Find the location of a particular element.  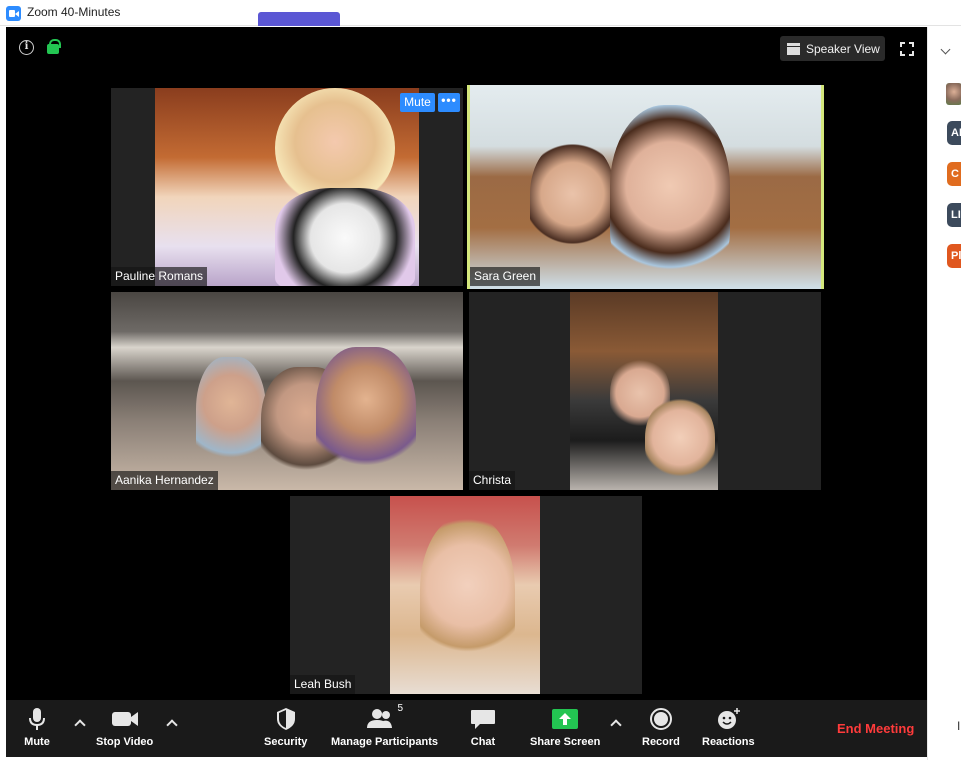

share-screen-button: Share Screen is located at coordinates (565, 727).